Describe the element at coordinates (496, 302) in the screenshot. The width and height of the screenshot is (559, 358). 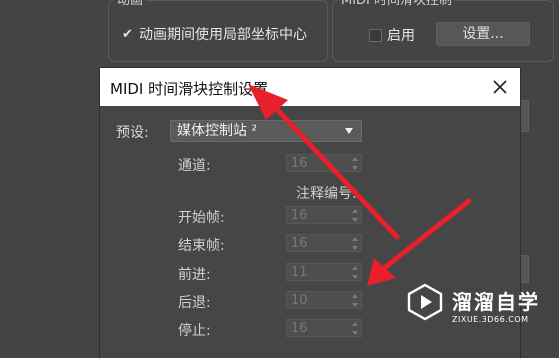
I see `watermark-title: 溜溜自学` at that location.